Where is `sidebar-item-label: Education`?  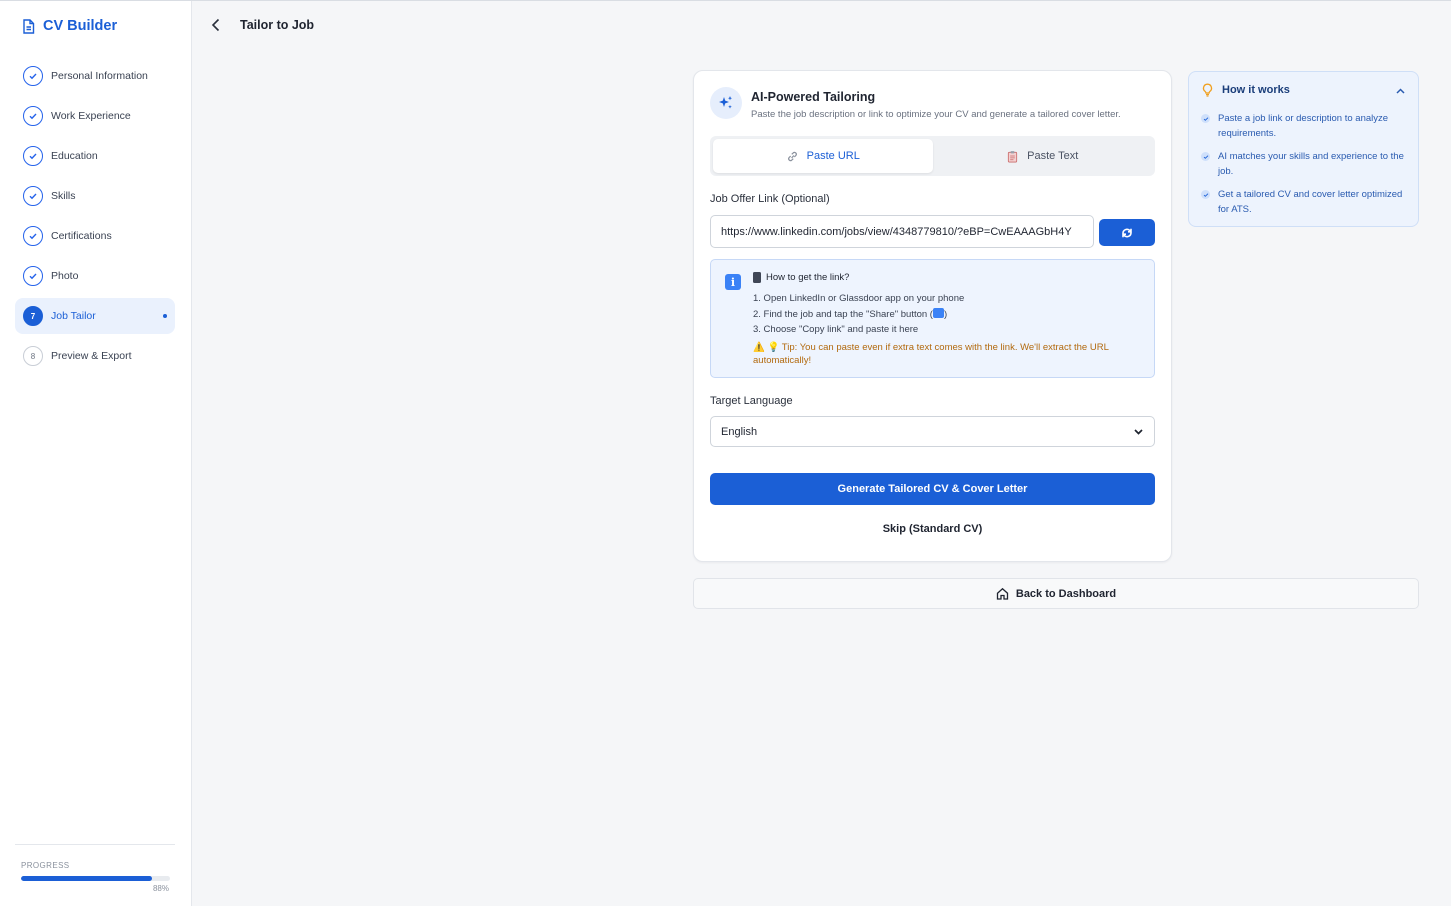 sidebar-item-label: Education is located at coordinates (74, 156).